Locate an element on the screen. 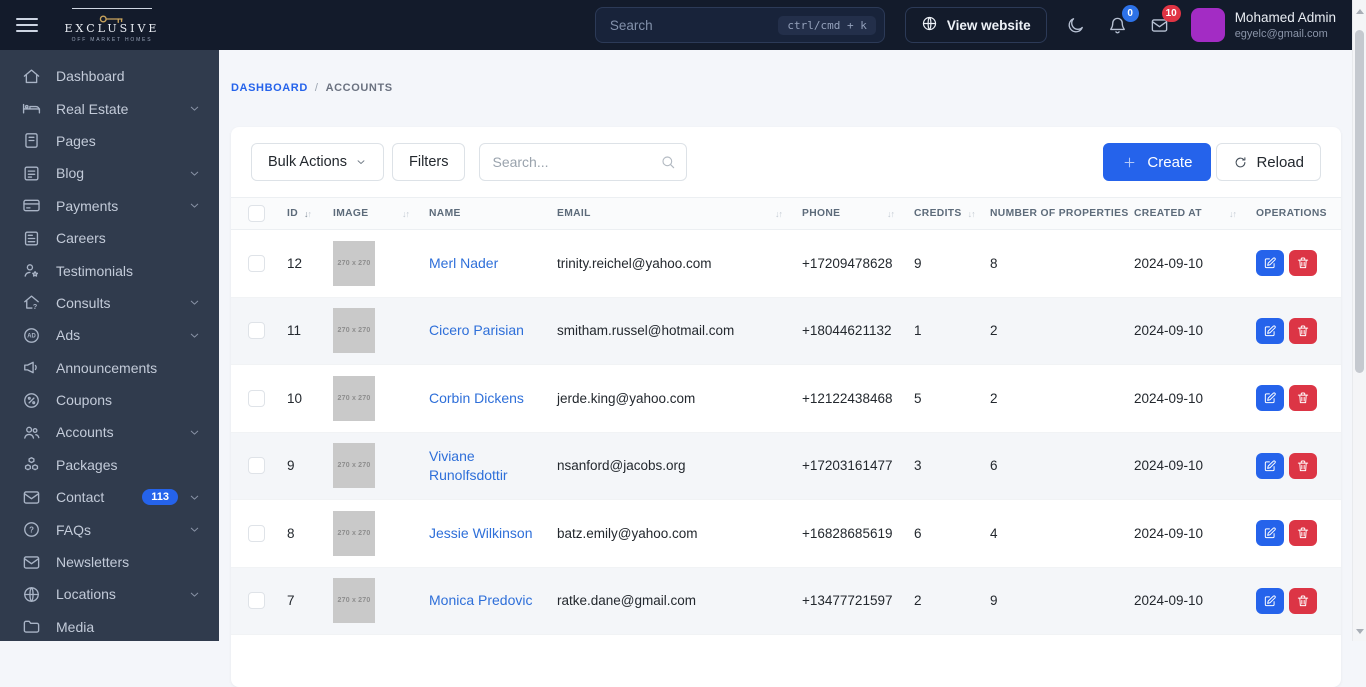  sidebar-item-dashboard: Dashboard is located at coordinates (109, 76).